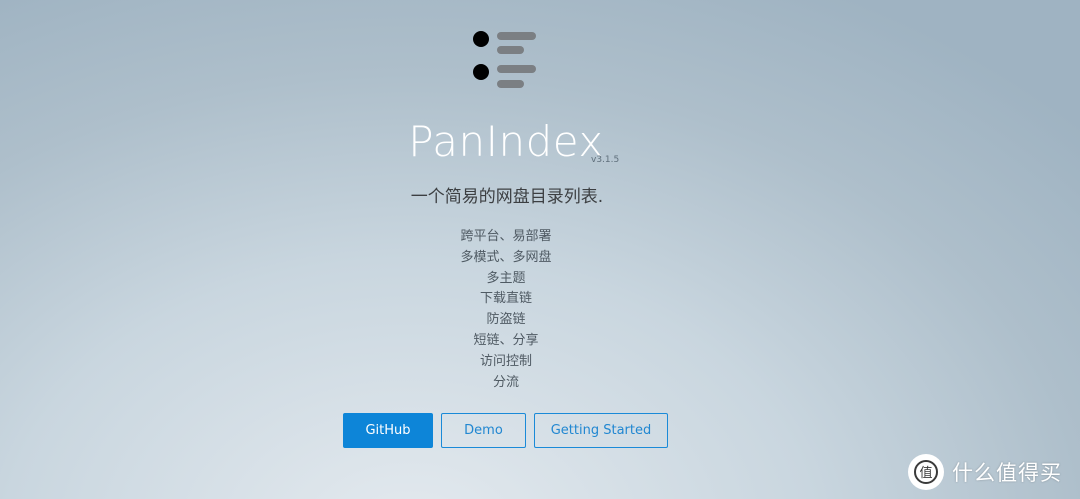 This screenshot has width=1080, height=499. What do you see at coordinates (1007, 473) in the screenshot?
I see `watermark-text: 什么值得买` at bounding box center [1007, 473].